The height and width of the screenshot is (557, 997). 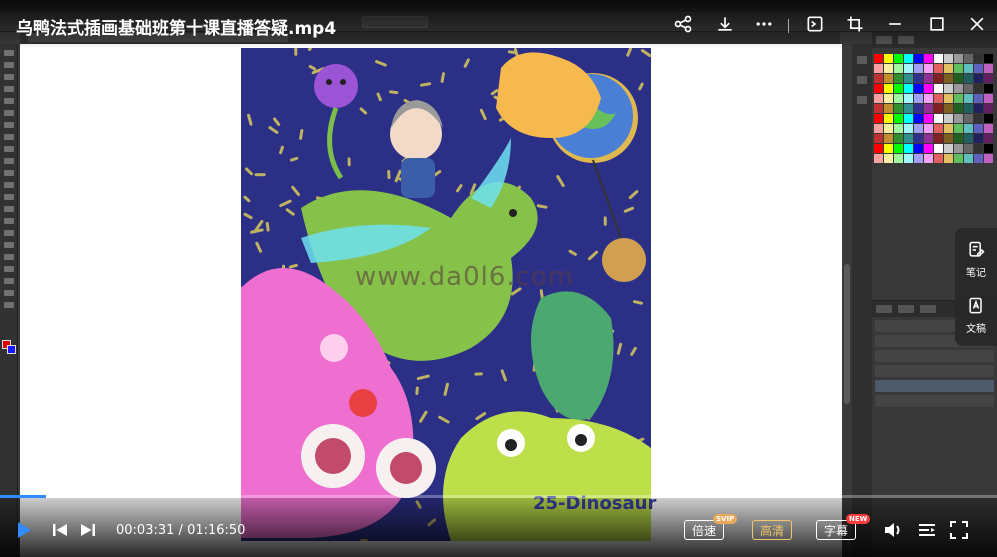 I want to click on ps-toolbar, so click(x=9, y=300).